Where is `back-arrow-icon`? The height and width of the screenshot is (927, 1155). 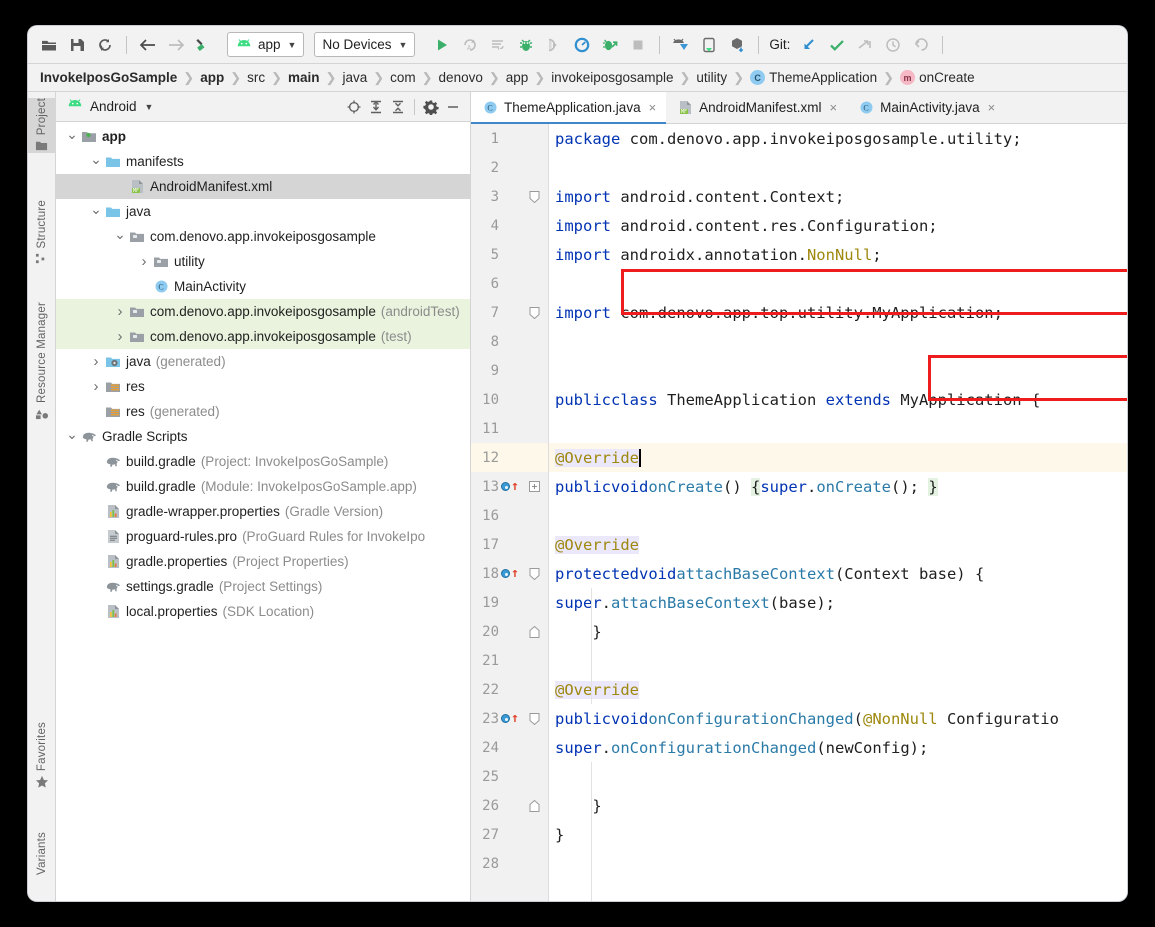
back-arrow-icon is located at coordinates (148, 45).